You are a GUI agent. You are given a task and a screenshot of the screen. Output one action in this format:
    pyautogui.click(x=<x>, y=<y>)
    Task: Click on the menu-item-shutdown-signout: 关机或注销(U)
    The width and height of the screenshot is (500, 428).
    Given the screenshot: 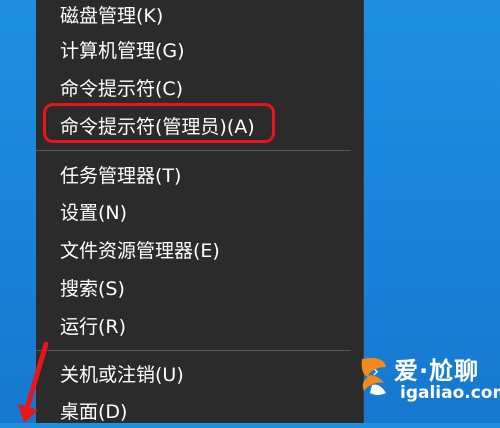 What is the action you would take?
    pyautogui.click(x=122, y=375)
    